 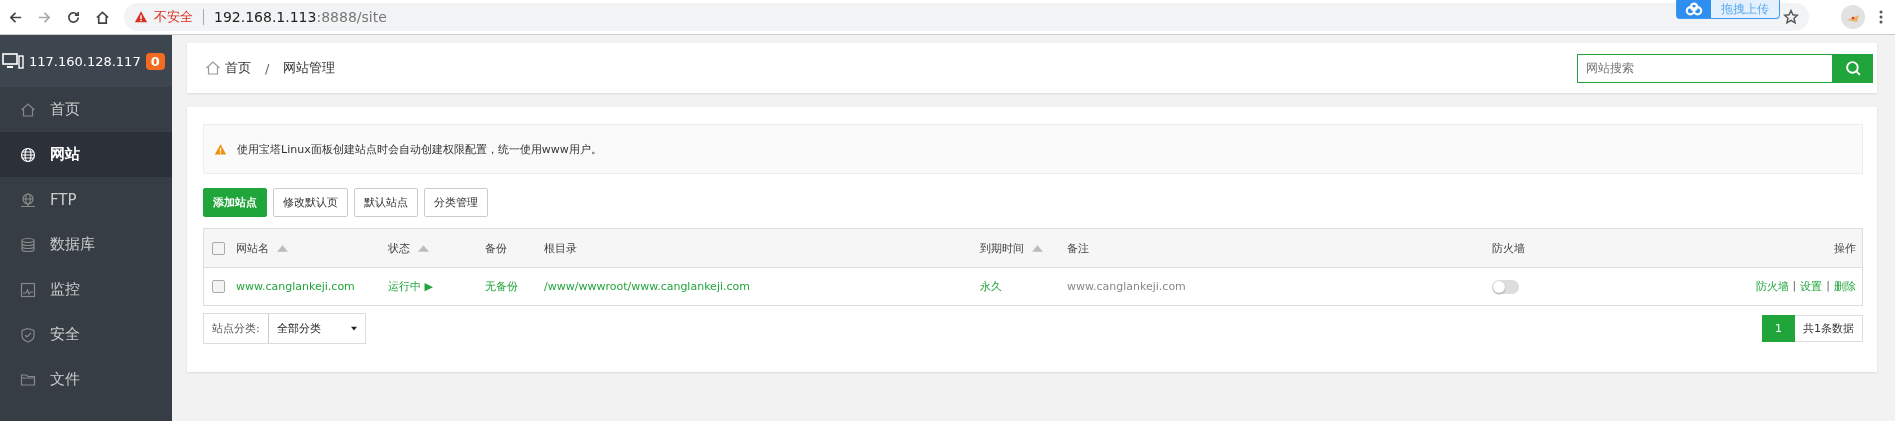 I want to click on column-header: 状态, so click(x=399, y=248).